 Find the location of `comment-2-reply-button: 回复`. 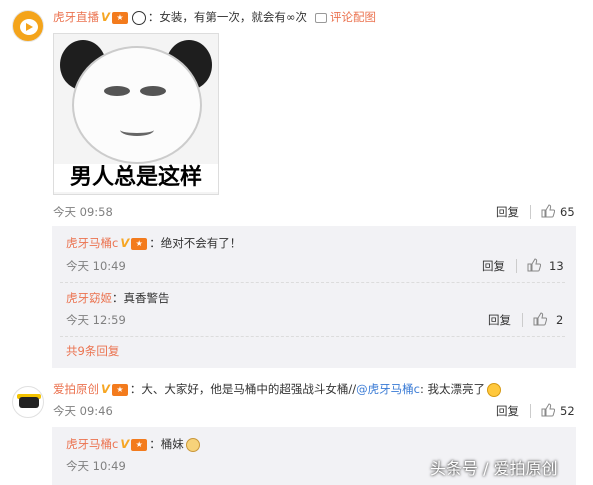

comment-2-reply-button: 回复 is located at coordinates (507, 411).